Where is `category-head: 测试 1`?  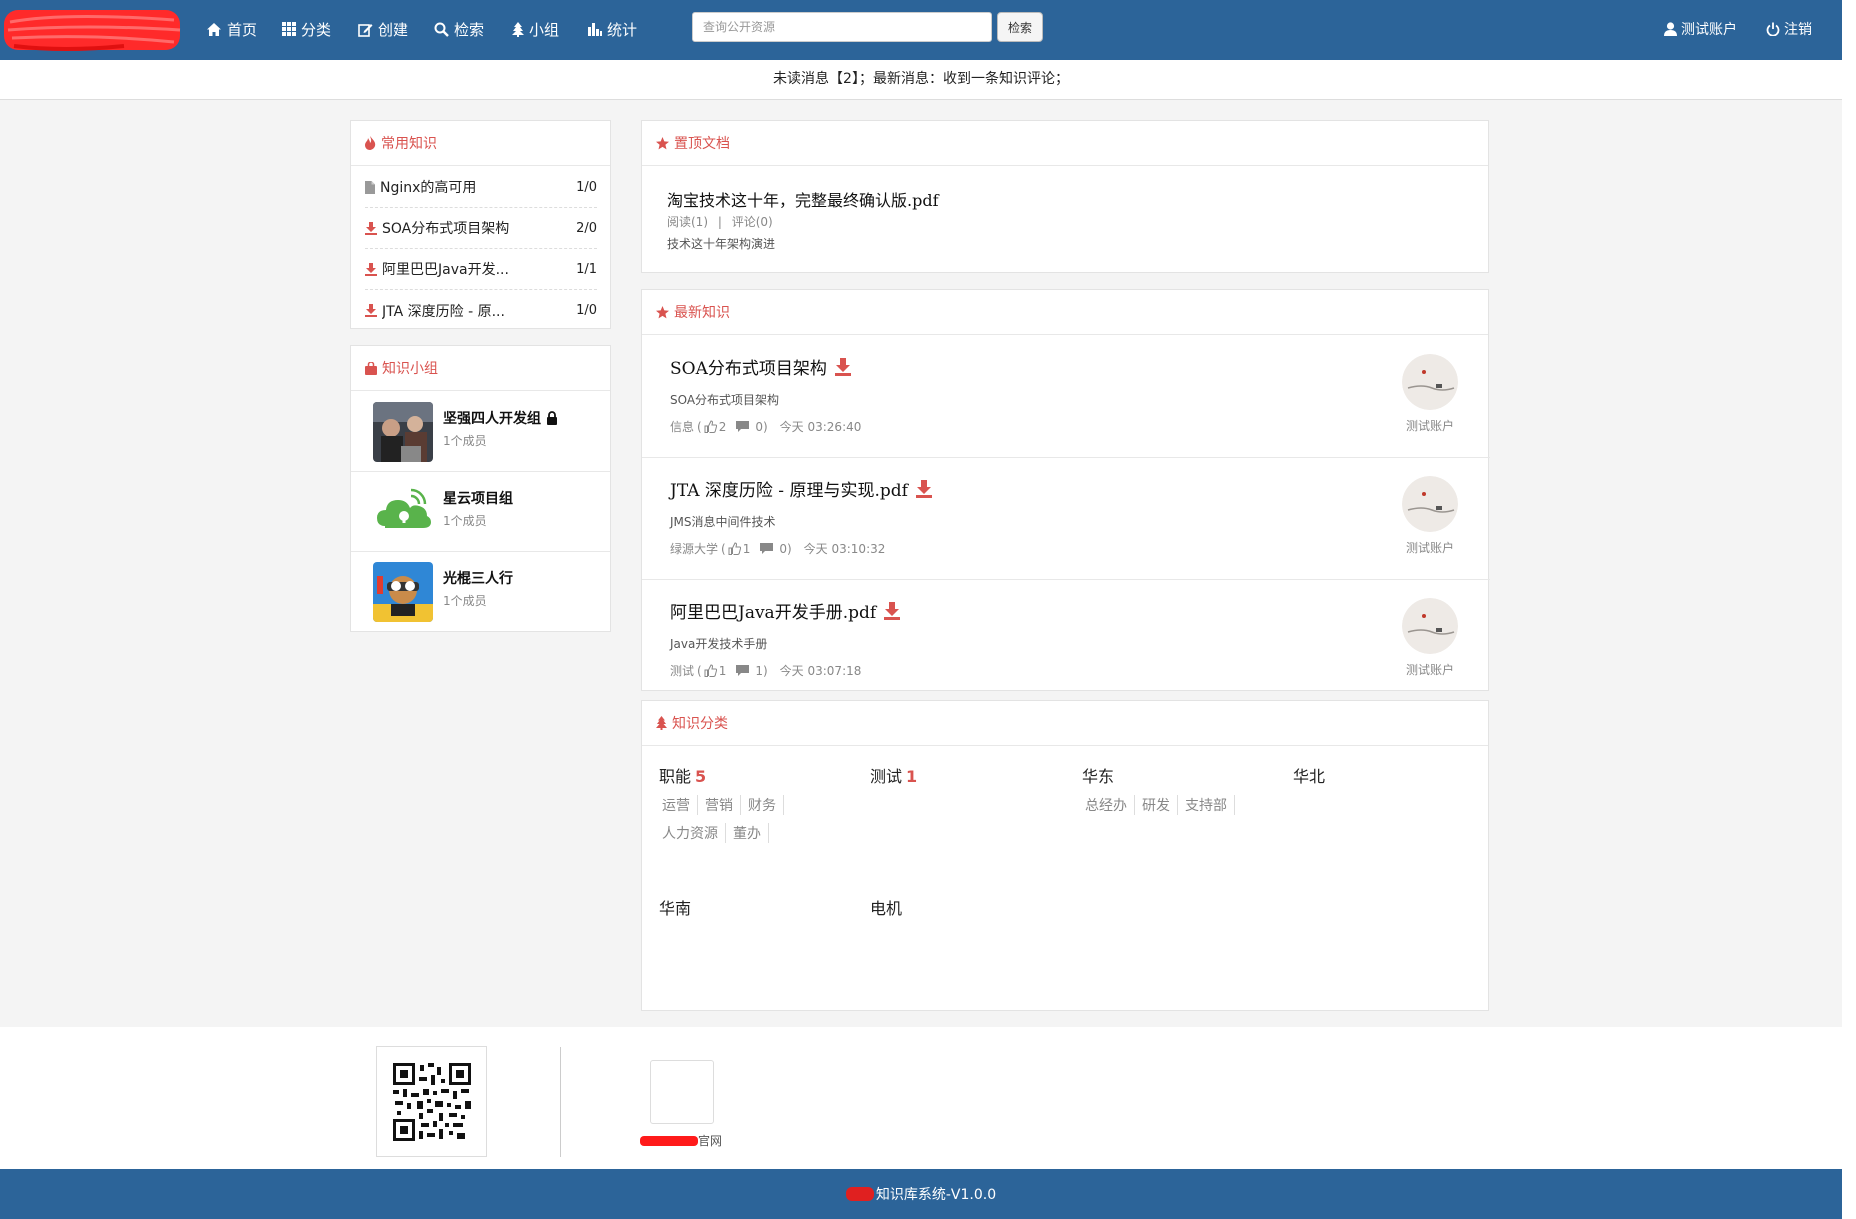 category-head: 测试 1 is located at coordinates (970, 775).